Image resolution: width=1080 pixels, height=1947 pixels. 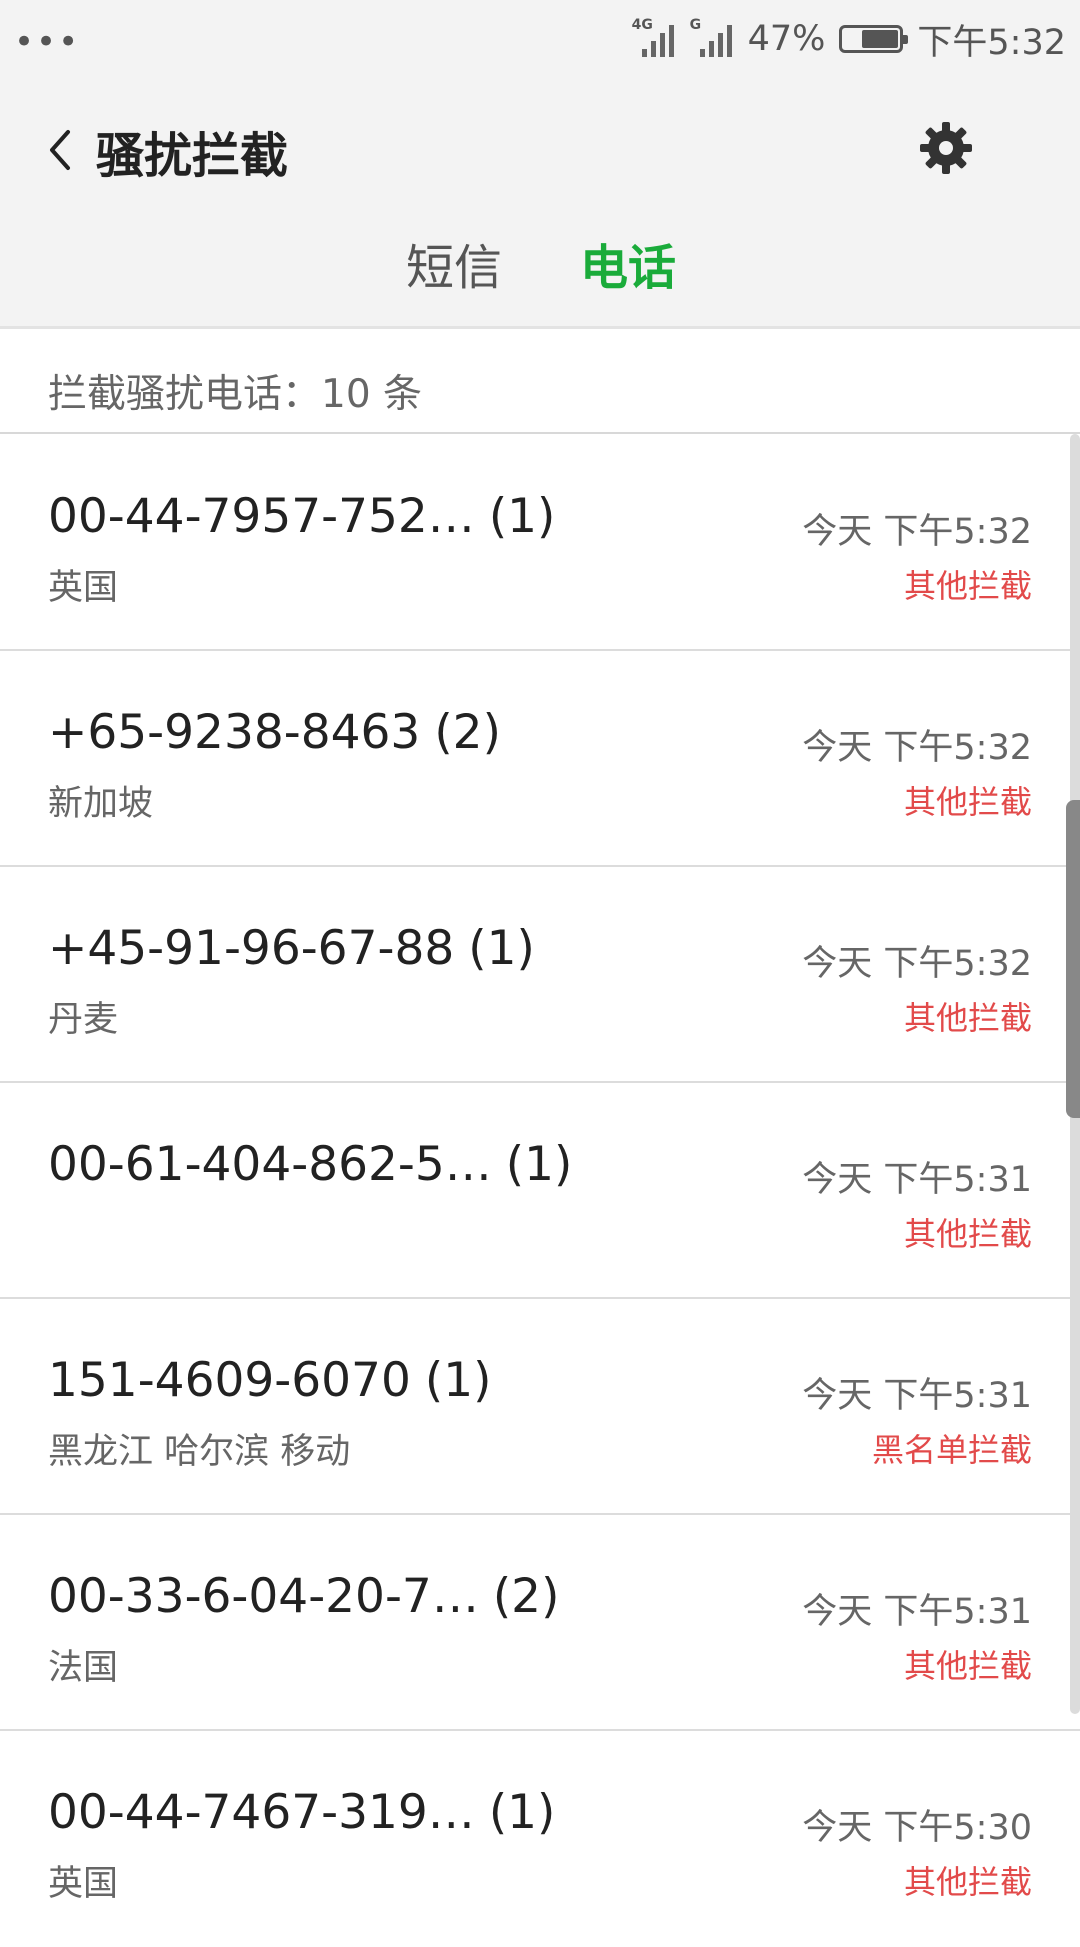 I want to click on call-location: 法国, so click(x=83, y=1668).